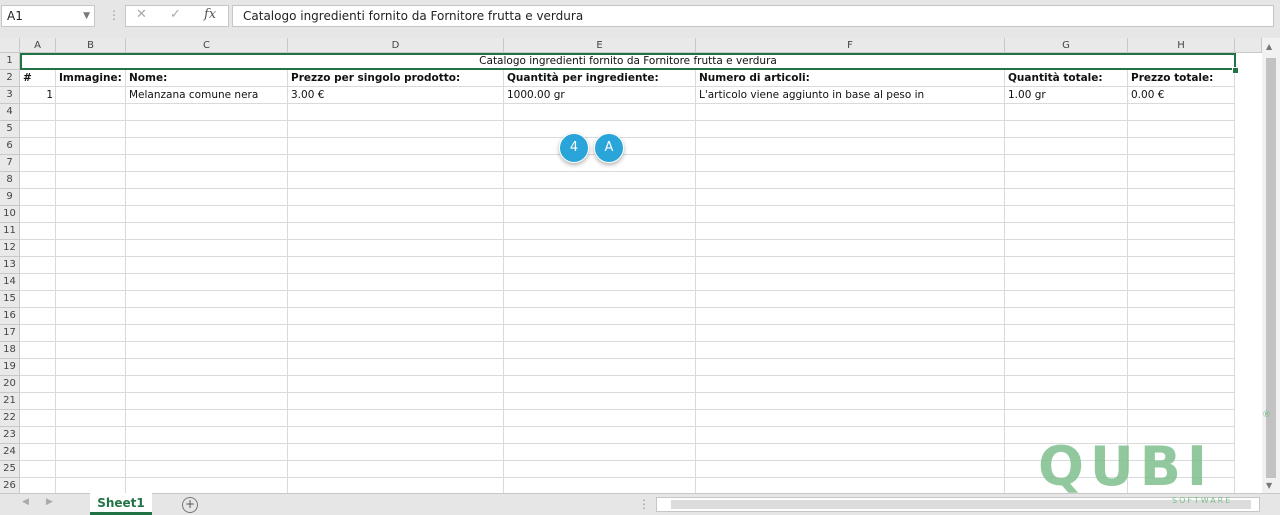  What do you see at coordinates (396, 95) in the screenshot?
I see `data-cell: 3.00 €` at bounding box center [396, 95].